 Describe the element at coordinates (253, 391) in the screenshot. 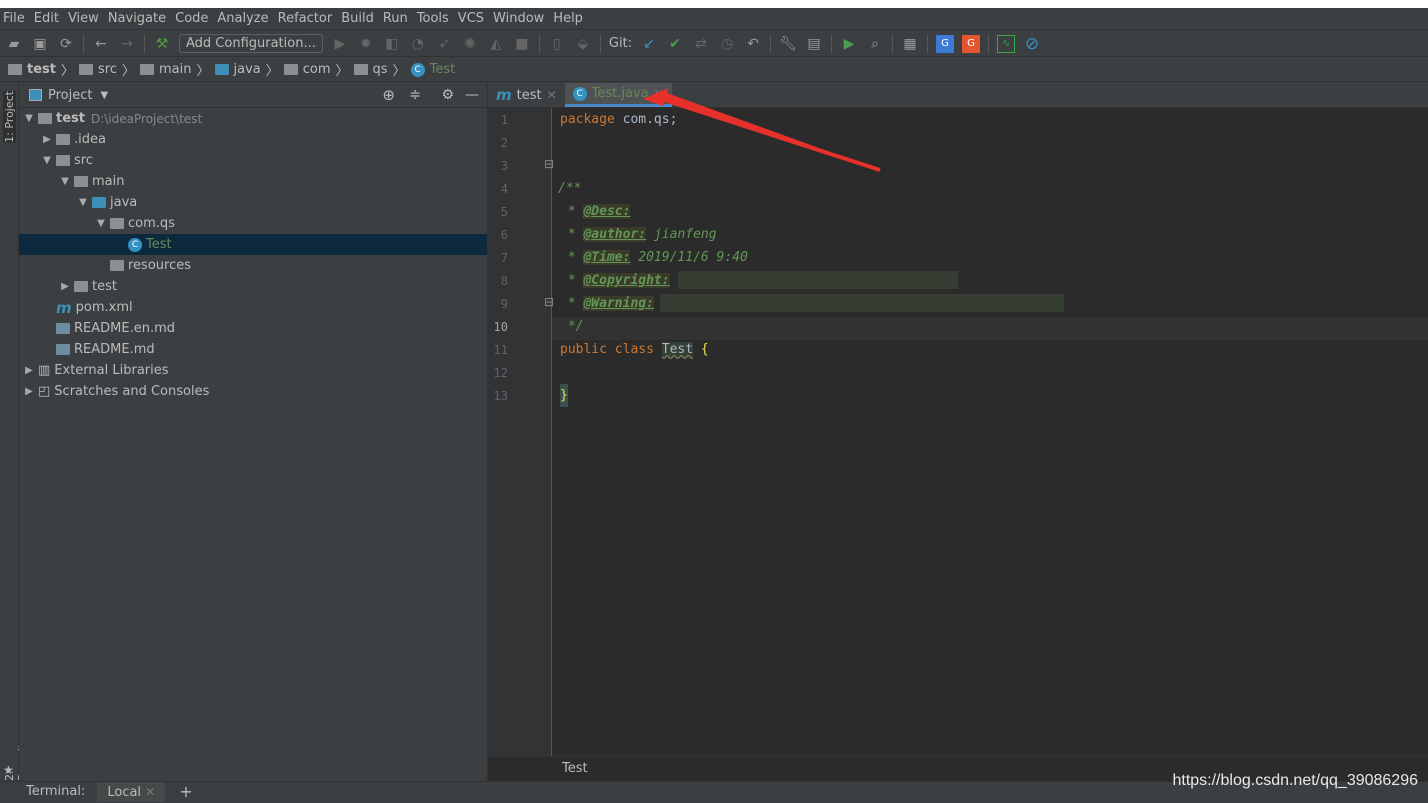

I see `tree-item: ▶ ◰ Scratches and Consoles` at that location.